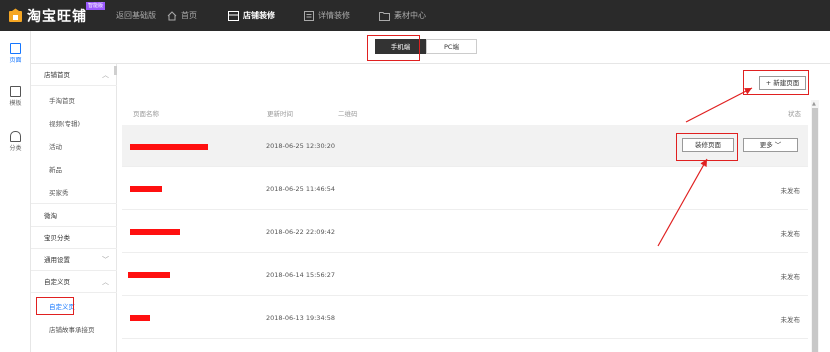  Describe the element at coordinates (465, 318) in the screenshot. I see `table-row: 2018-06-13 19:34:58 未发布` at that location.